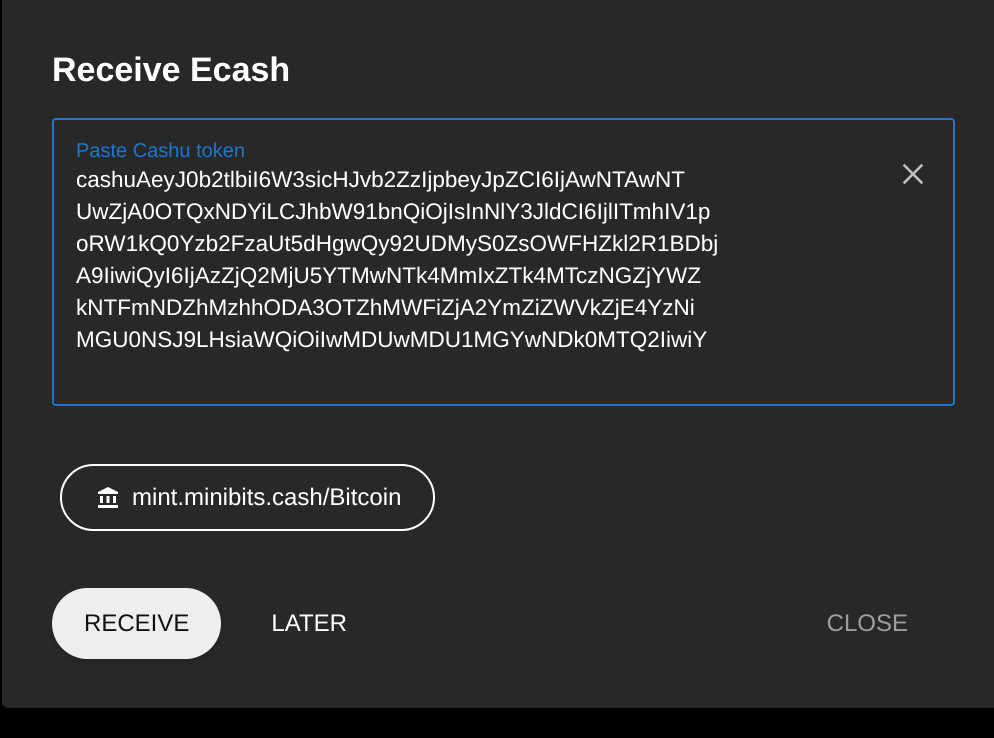 The image size is (994, 738). Describe the element at coordinates (171, 70) in the screenshot. I see `dialog-title: Receive Ecash` at that location.